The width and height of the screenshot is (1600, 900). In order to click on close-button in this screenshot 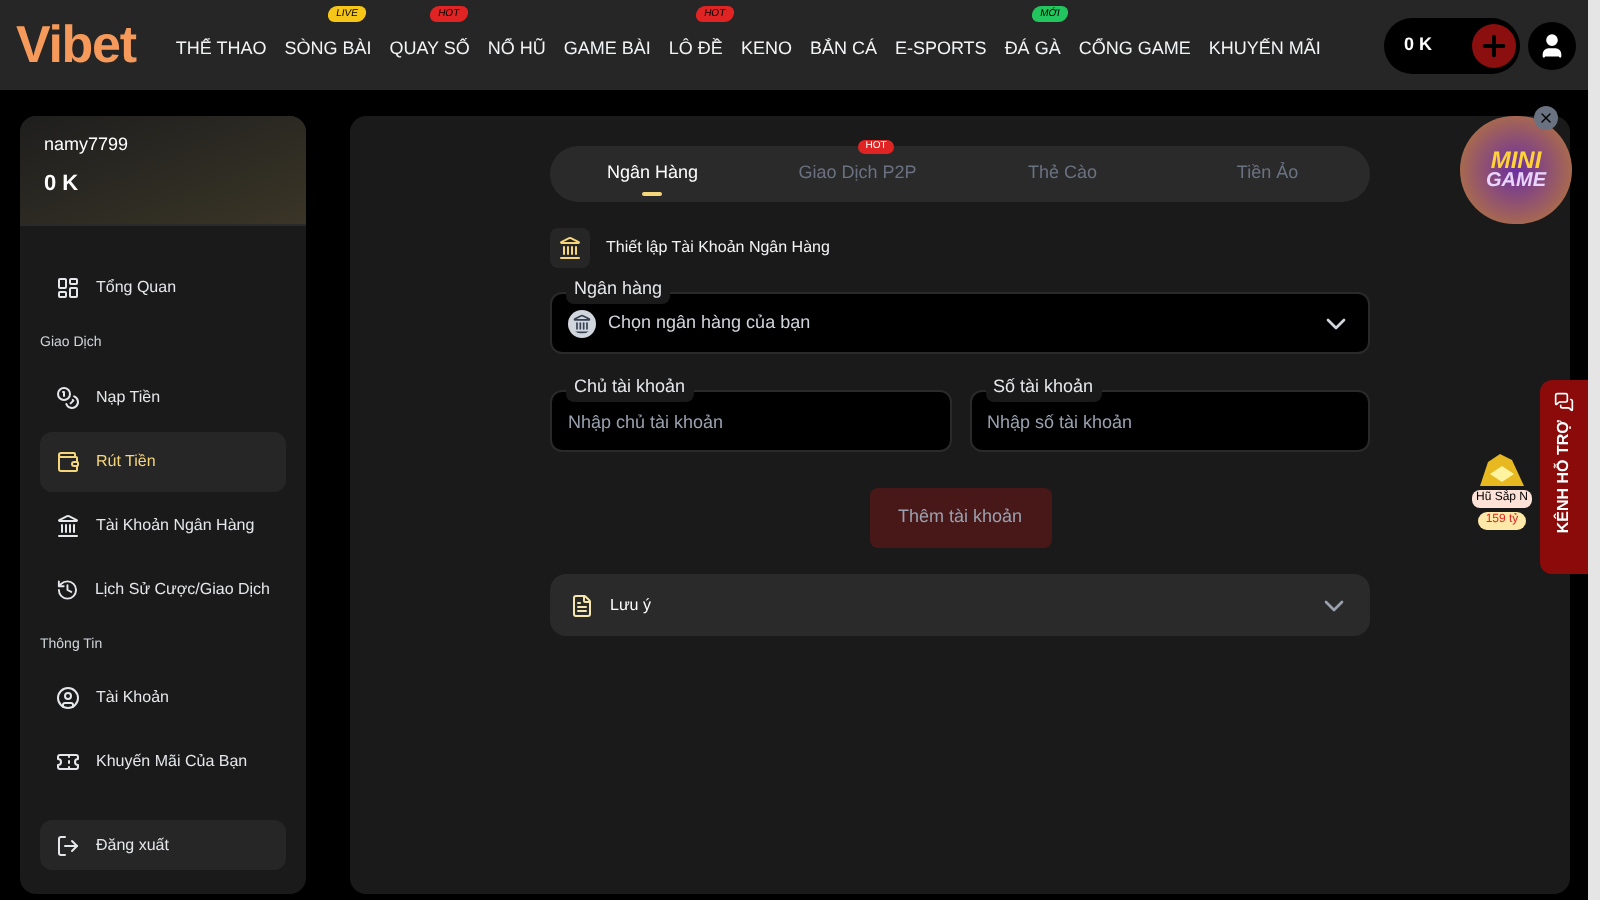, I will do `click(1546, 118)`.